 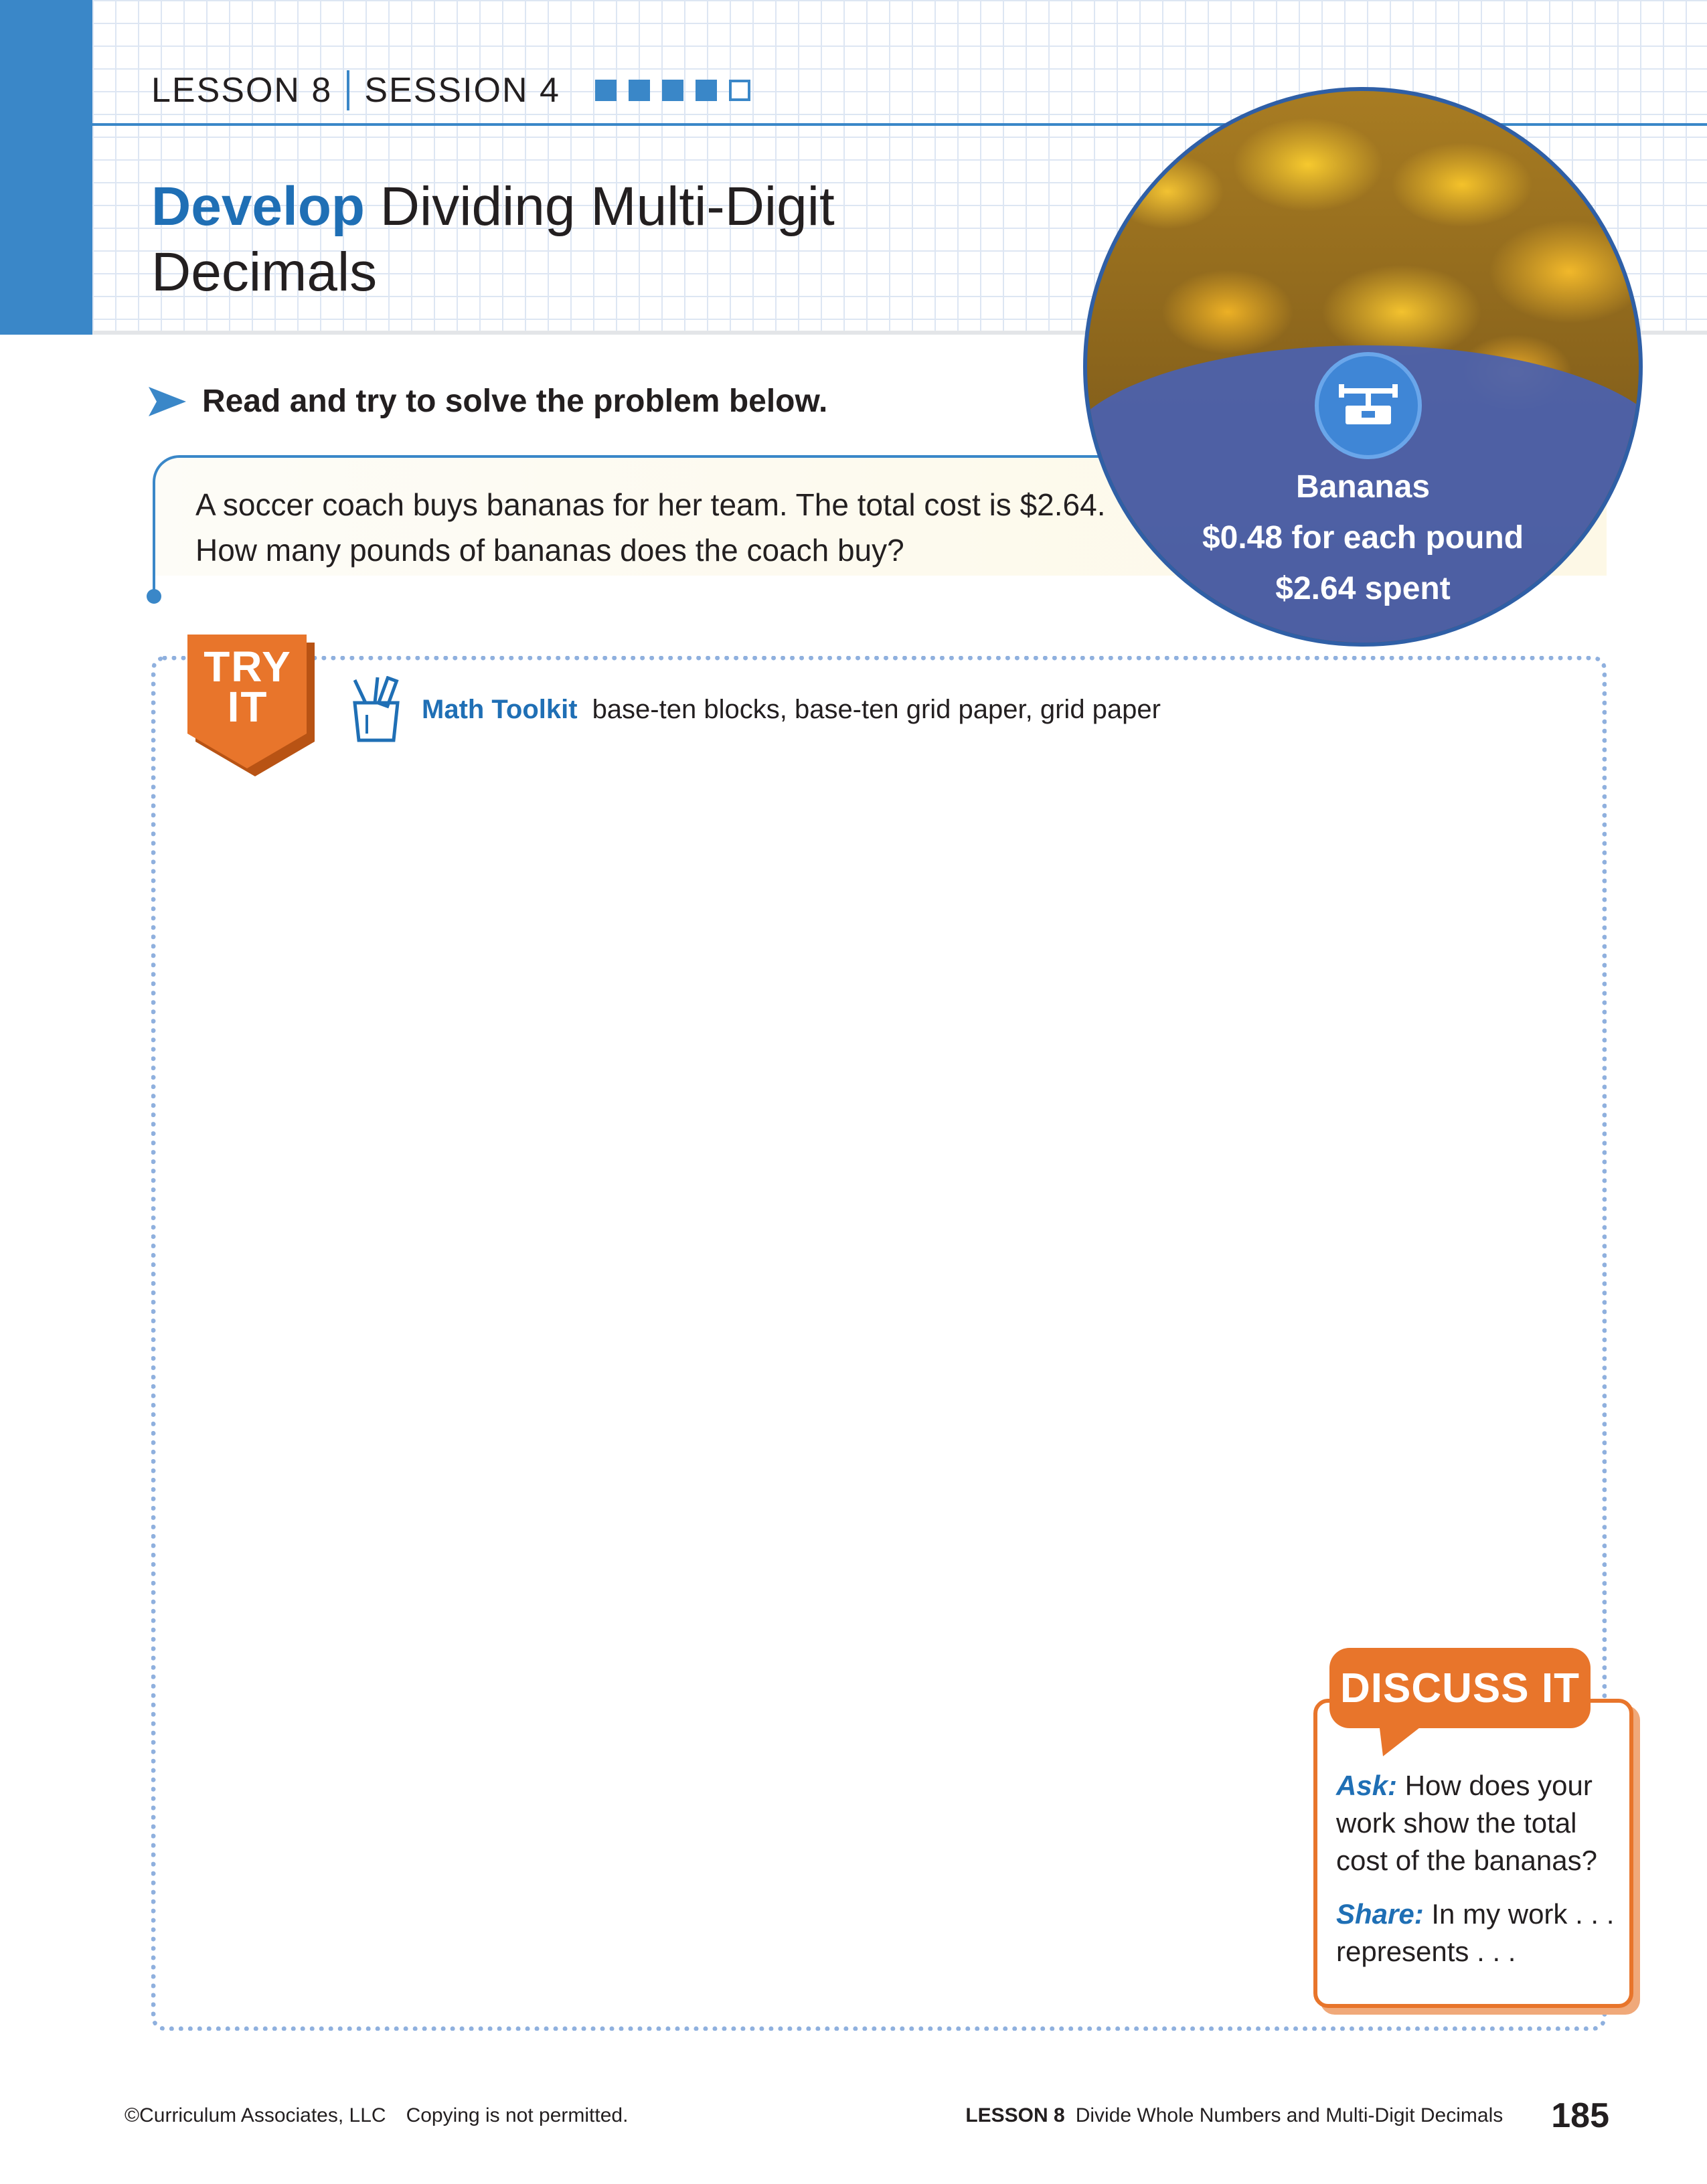 What do you see at coordinates (248, 667) in the screenshot?
I see `try-it-line-1: TRY` at bounding box center [248, 667].